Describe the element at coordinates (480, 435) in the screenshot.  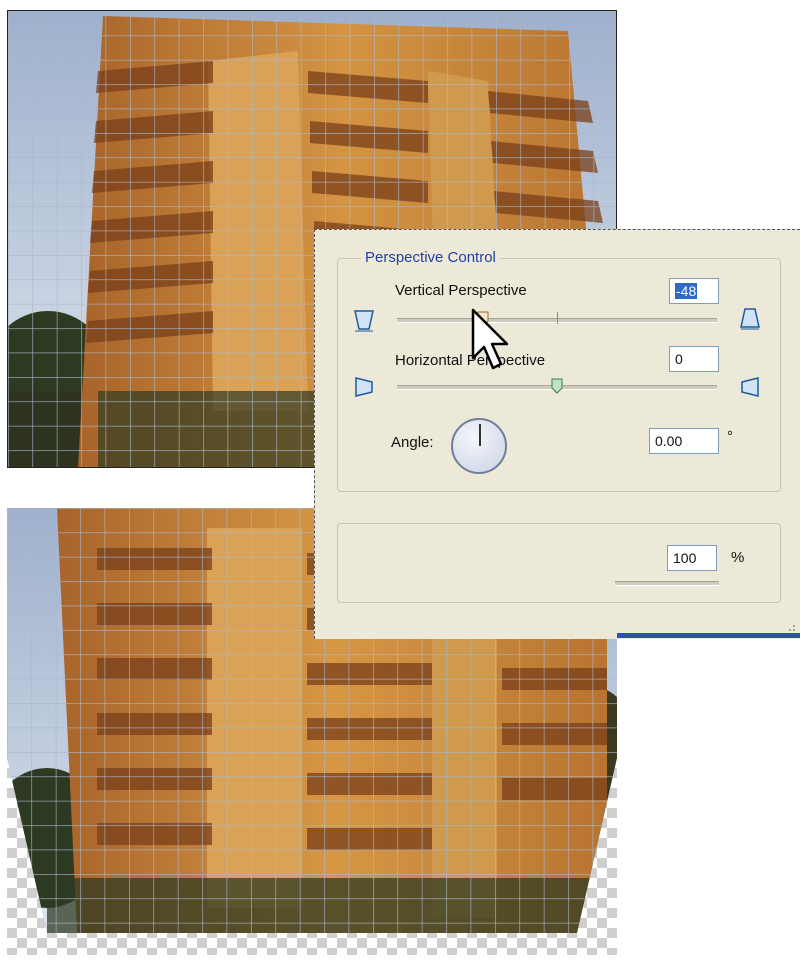
I see `angle-dial-needle` at that location.